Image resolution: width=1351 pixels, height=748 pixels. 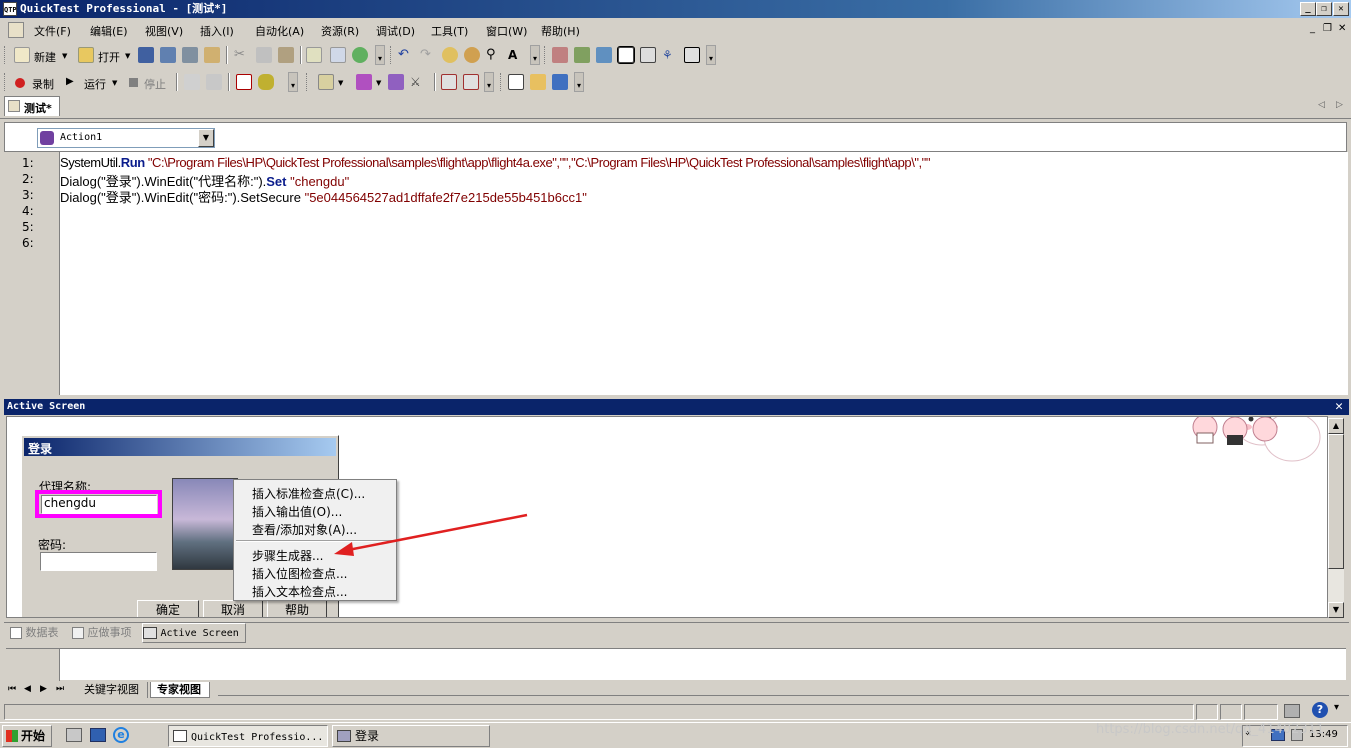 I want to click on mdi-minimize-button: _, so click(x=1312, y=28).